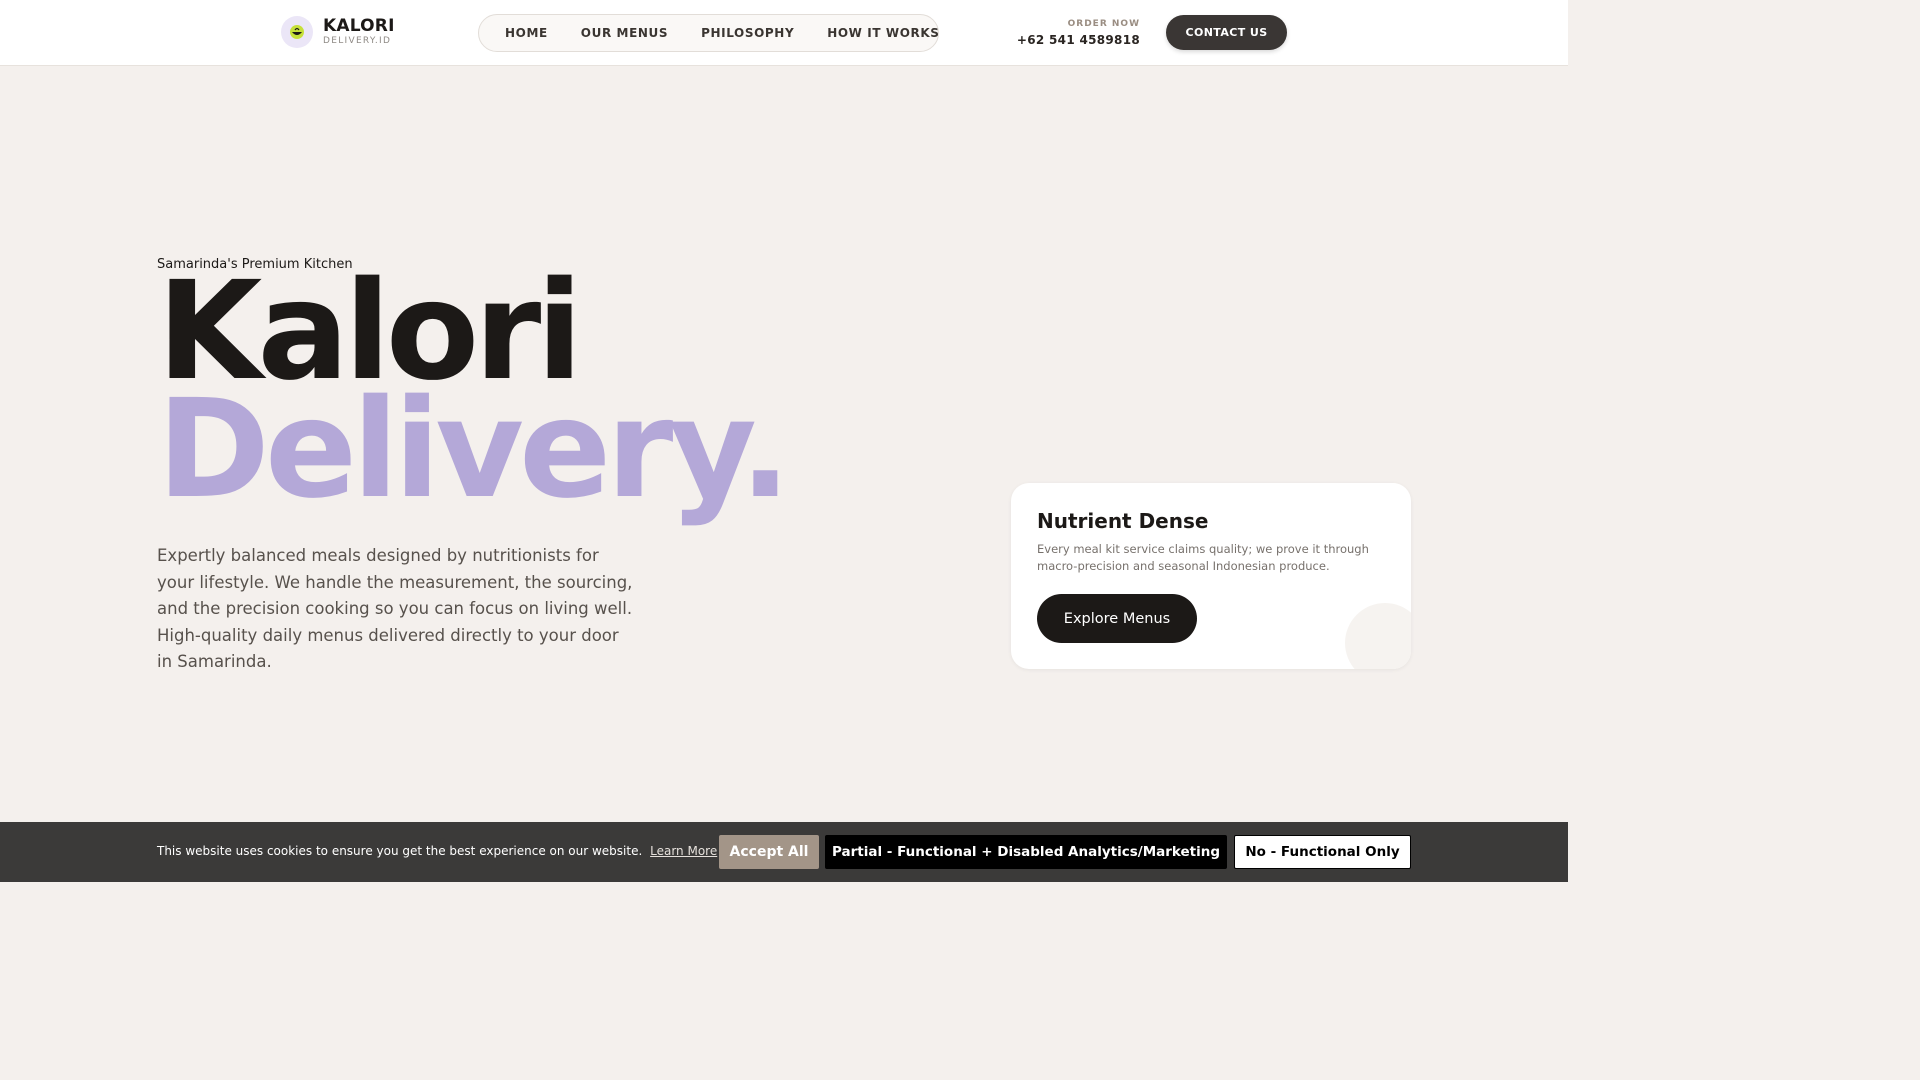 The image size is (1920, 1080). Describe the element at coordinates (357, 41) in the screenshot. I see `logo-subtitle: DELIVERY.ID` at that location.